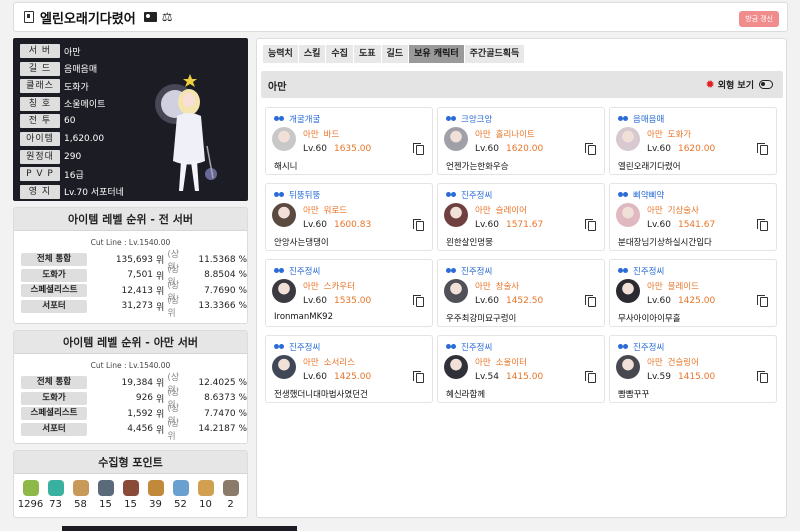  What do you see at coordinates (150, 17) in the screenshot?
I see `id-card-icon` at bounding box center [150, 17].